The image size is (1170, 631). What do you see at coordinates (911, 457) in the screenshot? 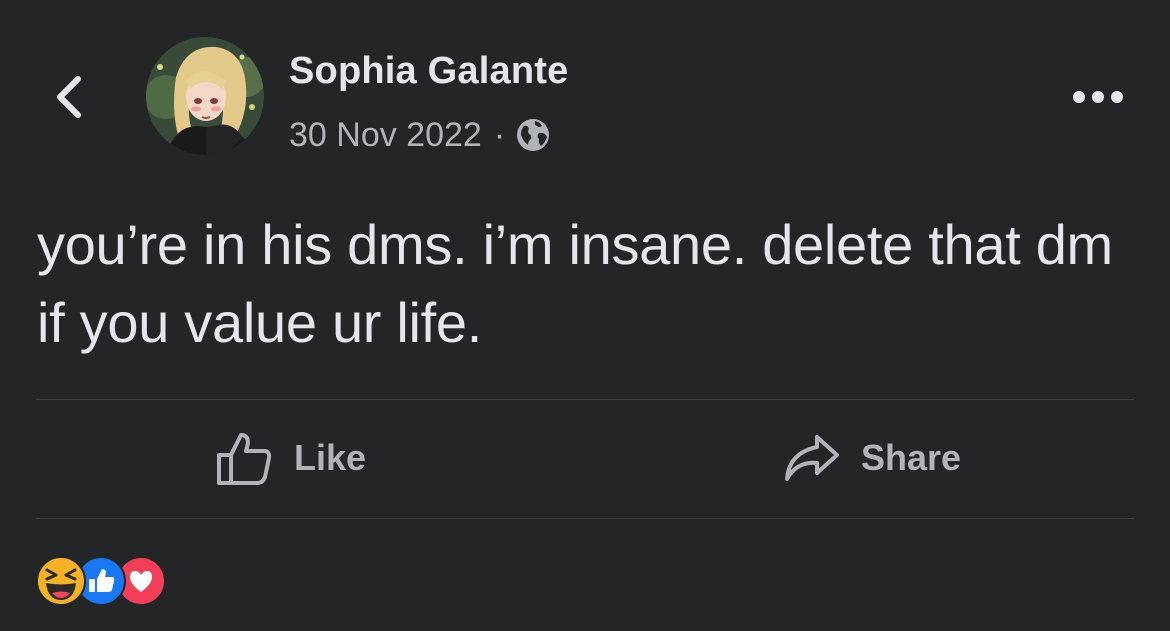
I see `share-label: Share` at bounding box center [911, 457].